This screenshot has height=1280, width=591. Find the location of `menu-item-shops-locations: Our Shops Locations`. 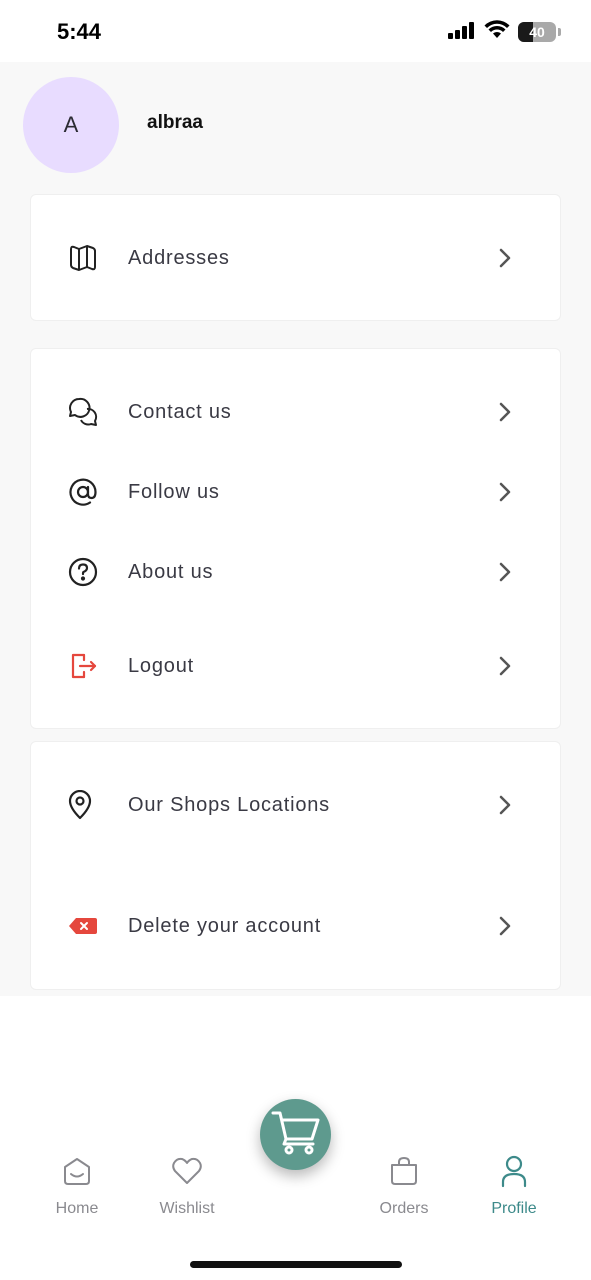

menu-item-shops-locations: Our Shops Locations is located at coordinates (296, 805).